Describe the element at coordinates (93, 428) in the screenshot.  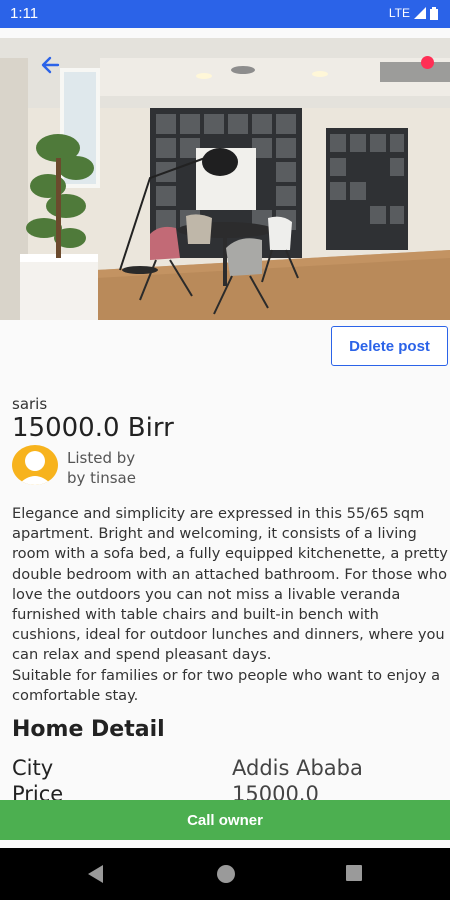
I see `listing-price: 15000.0 Birr` at that location.